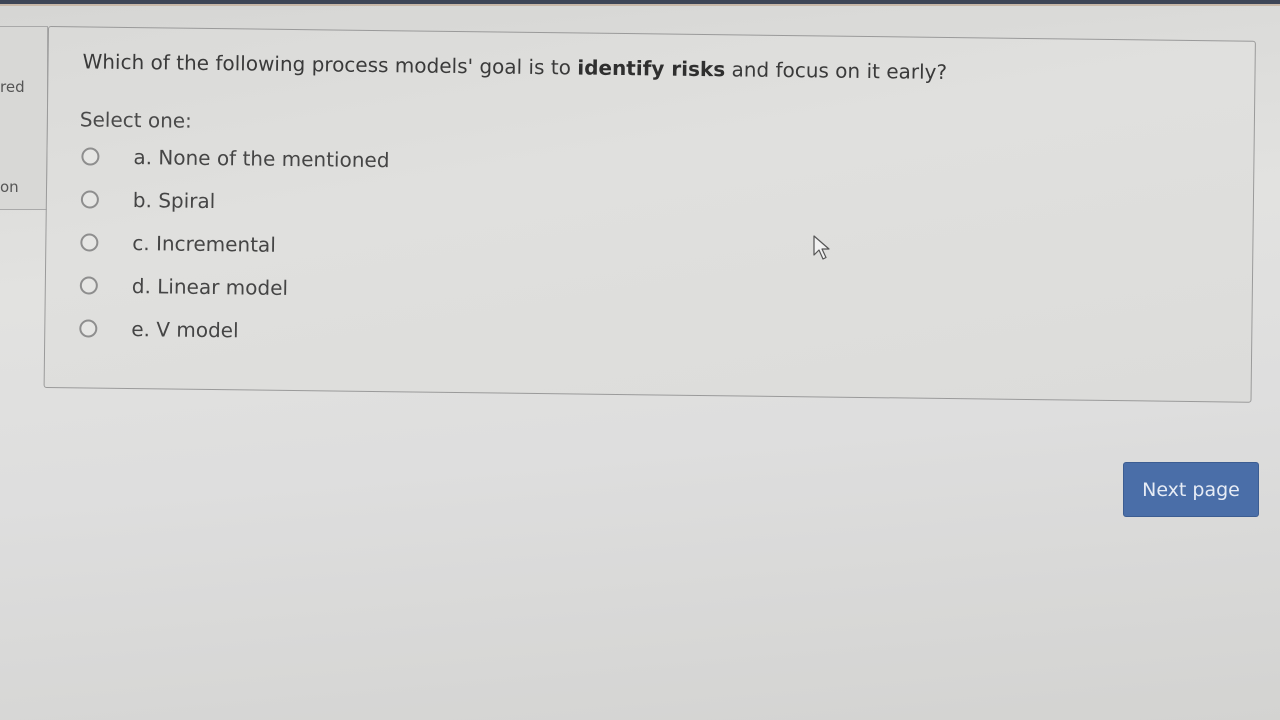  I want to click on answer-option-e: e. V model, so click(159, 329).